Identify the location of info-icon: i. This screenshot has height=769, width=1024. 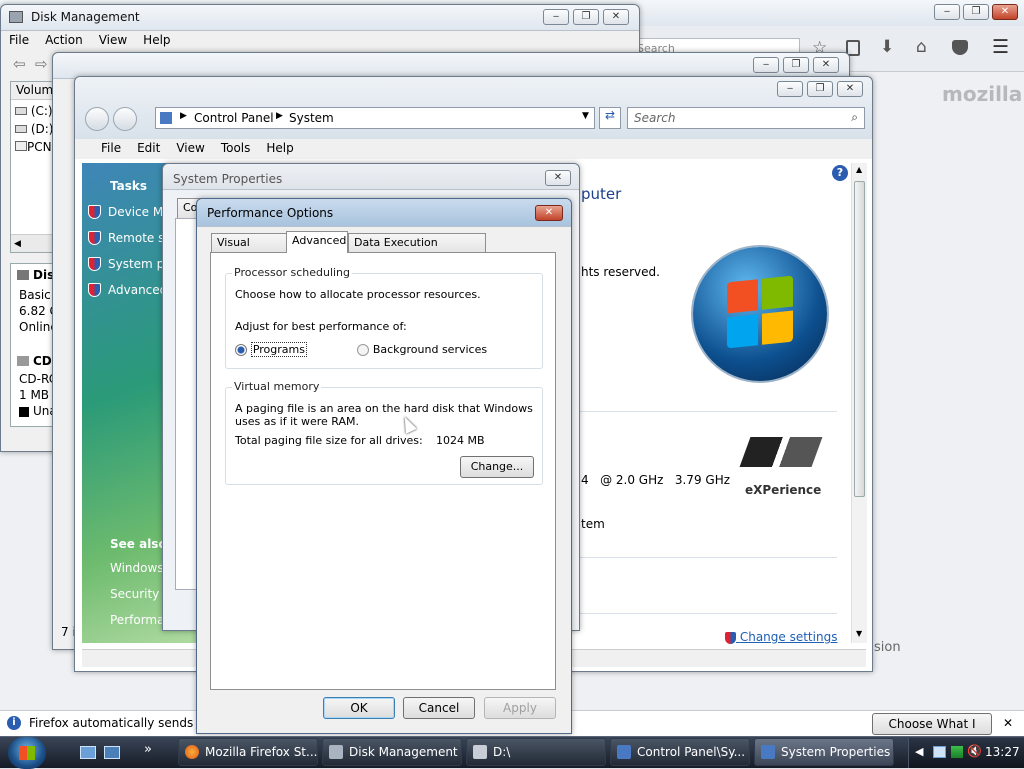
(14, 723).